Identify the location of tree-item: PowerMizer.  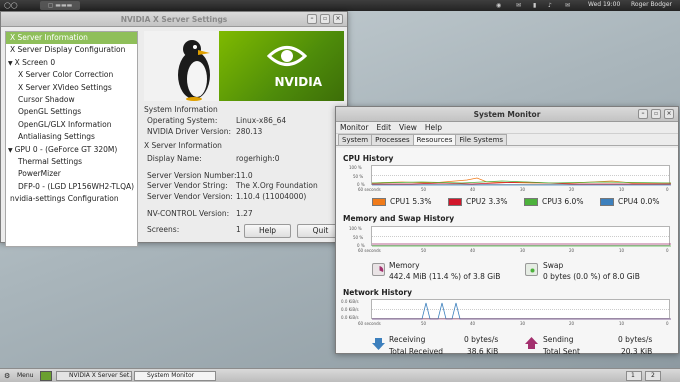
(71, 174).